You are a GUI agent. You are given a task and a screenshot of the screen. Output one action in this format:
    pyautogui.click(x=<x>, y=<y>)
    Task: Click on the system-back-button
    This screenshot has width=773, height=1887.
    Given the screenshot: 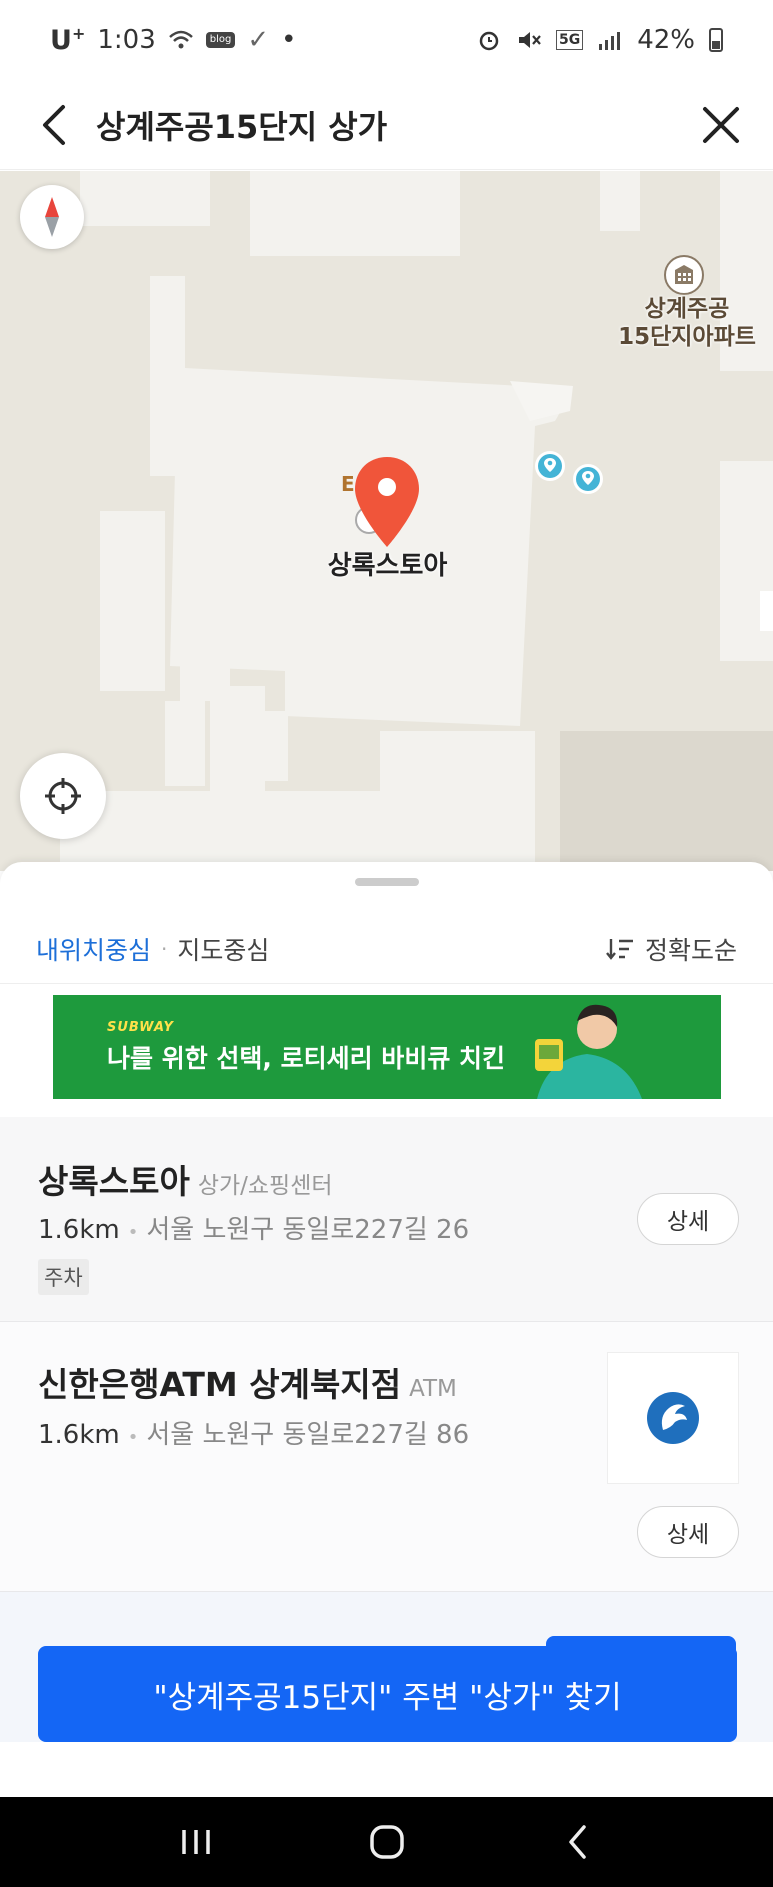 What is the action you would take?
    pyautogui.click(x=578, y=1842)
    